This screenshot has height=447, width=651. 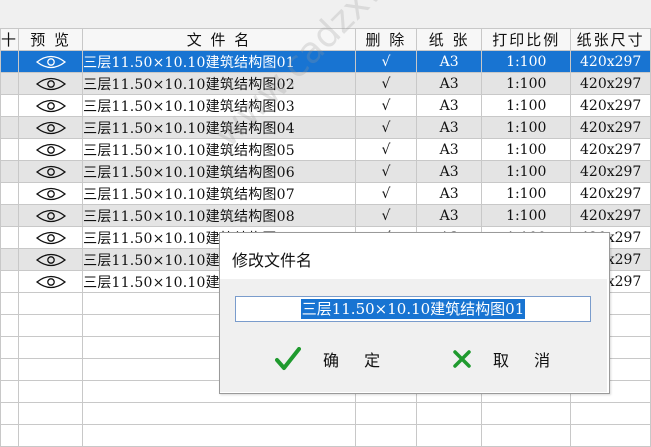 What do you see at coordinates (219, 149) in the screenshot?
I see `filename-cell: 三层11.50×10.10建筑结构图05` at bounding box center [219, 149].